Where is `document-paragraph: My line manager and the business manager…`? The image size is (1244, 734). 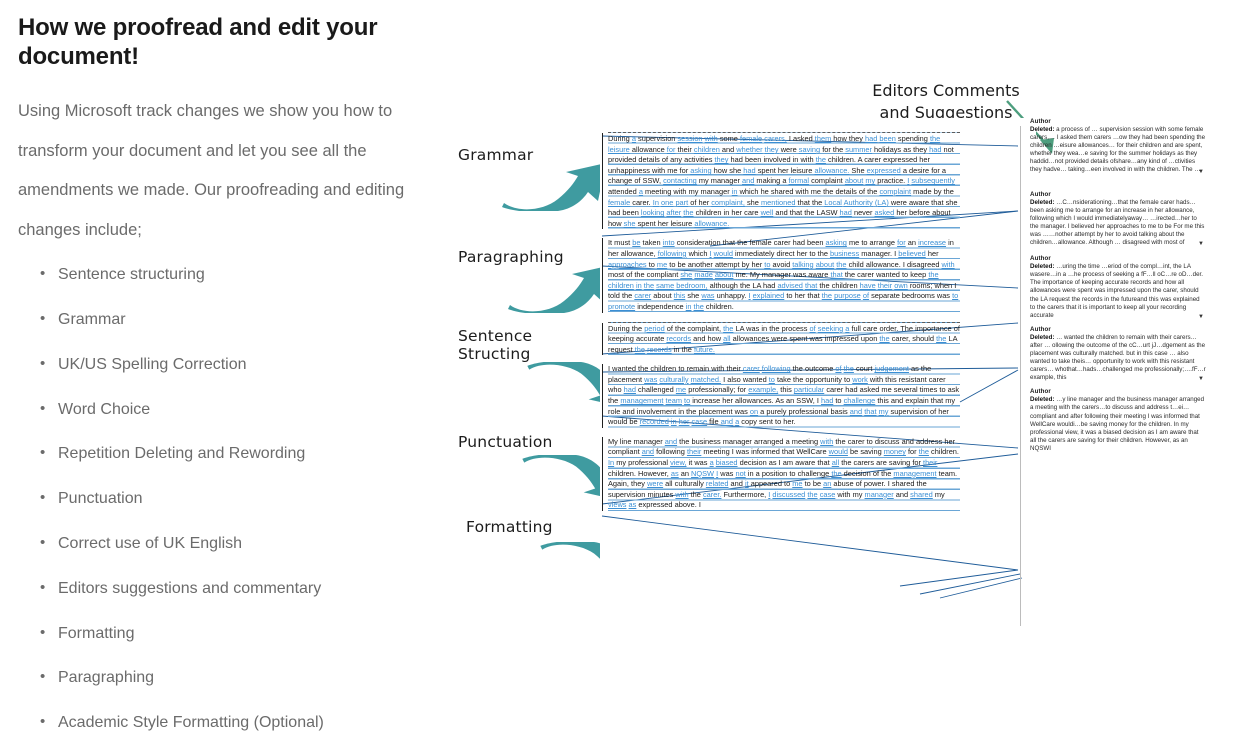
document-paragraph: My line manager and the business manager… is located at coordinates (781, 473).